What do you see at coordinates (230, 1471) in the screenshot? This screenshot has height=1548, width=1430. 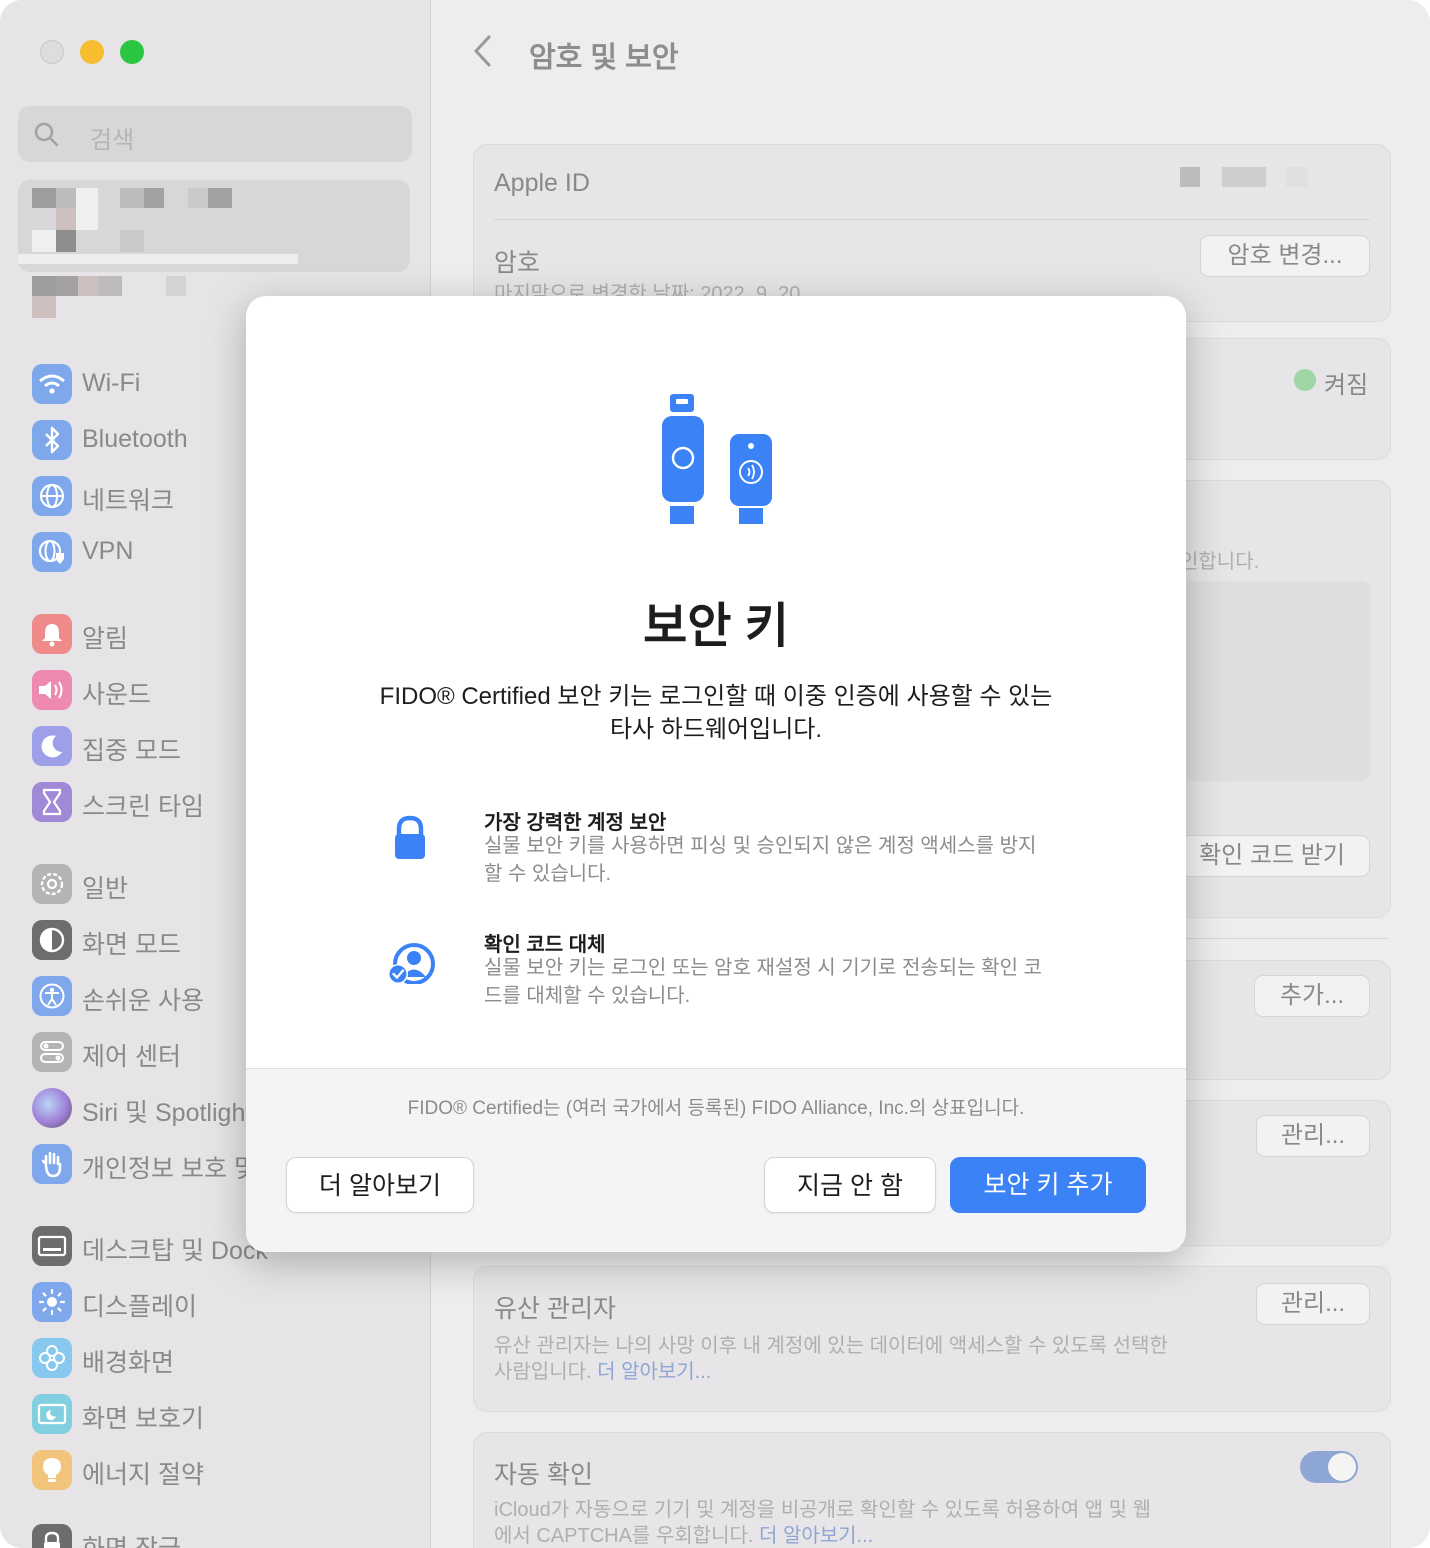 I see `sidebar-item-energy-saver: 에너지 절약` at bounding box center [230, 1471].